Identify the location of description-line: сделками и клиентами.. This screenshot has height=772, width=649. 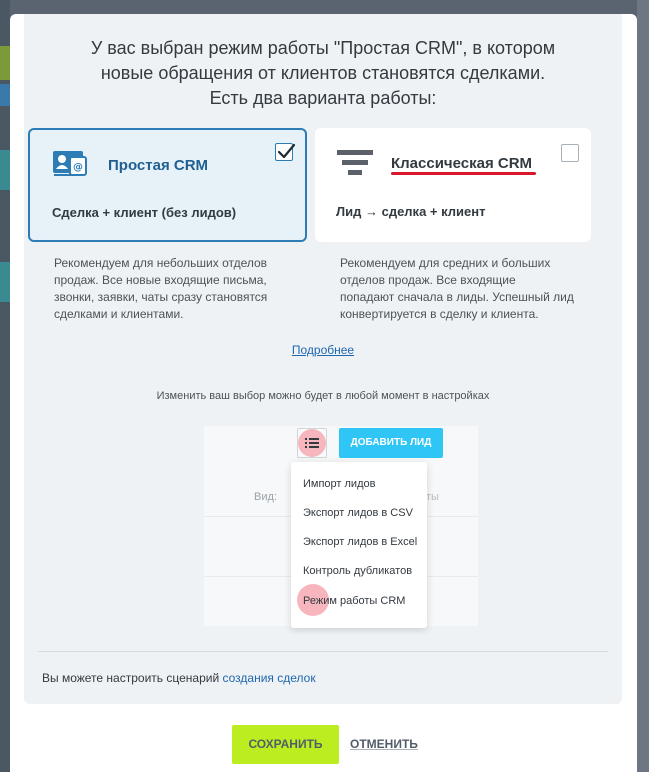
(119, 314).